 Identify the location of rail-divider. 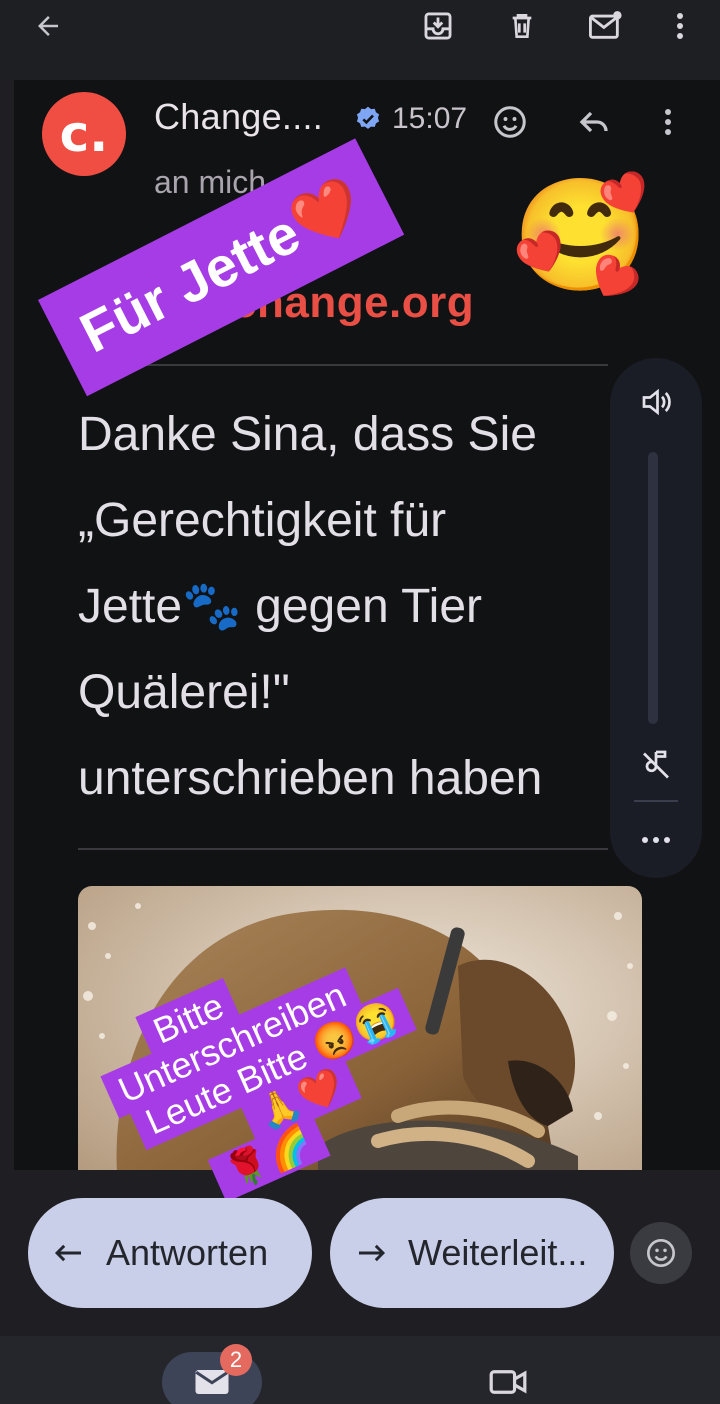
(656, 801).